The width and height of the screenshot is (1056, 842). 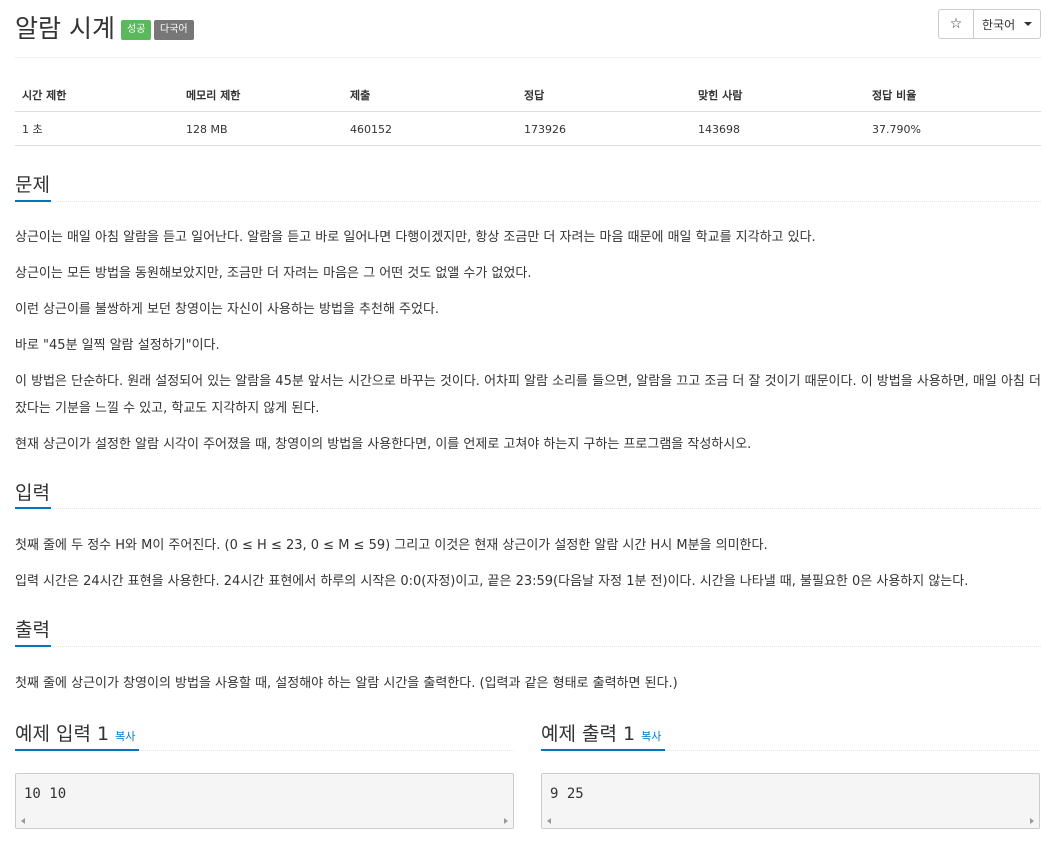 What do you see at coordinates (430, 128) in the screenshot?
I see `value-submissions: 460152` at bounding box center [430, 128].